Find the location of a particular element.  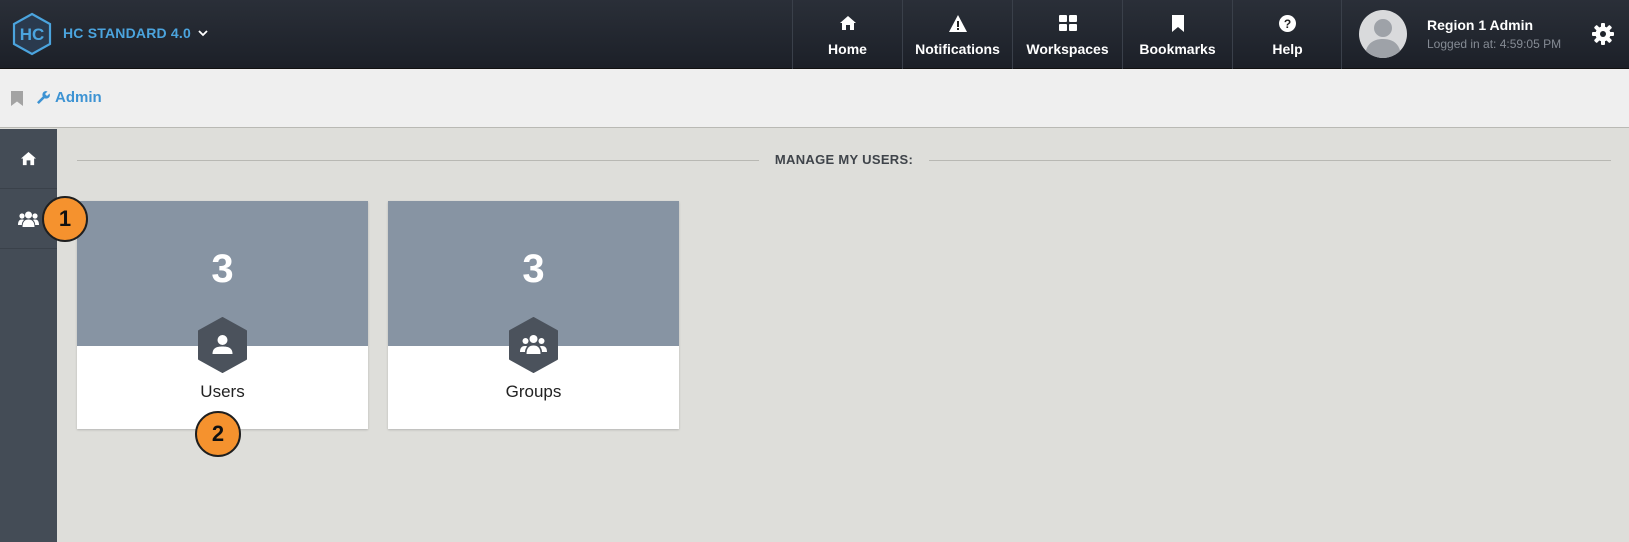

user-name: Region 1 Admin is located at coordinates (1480, 25).